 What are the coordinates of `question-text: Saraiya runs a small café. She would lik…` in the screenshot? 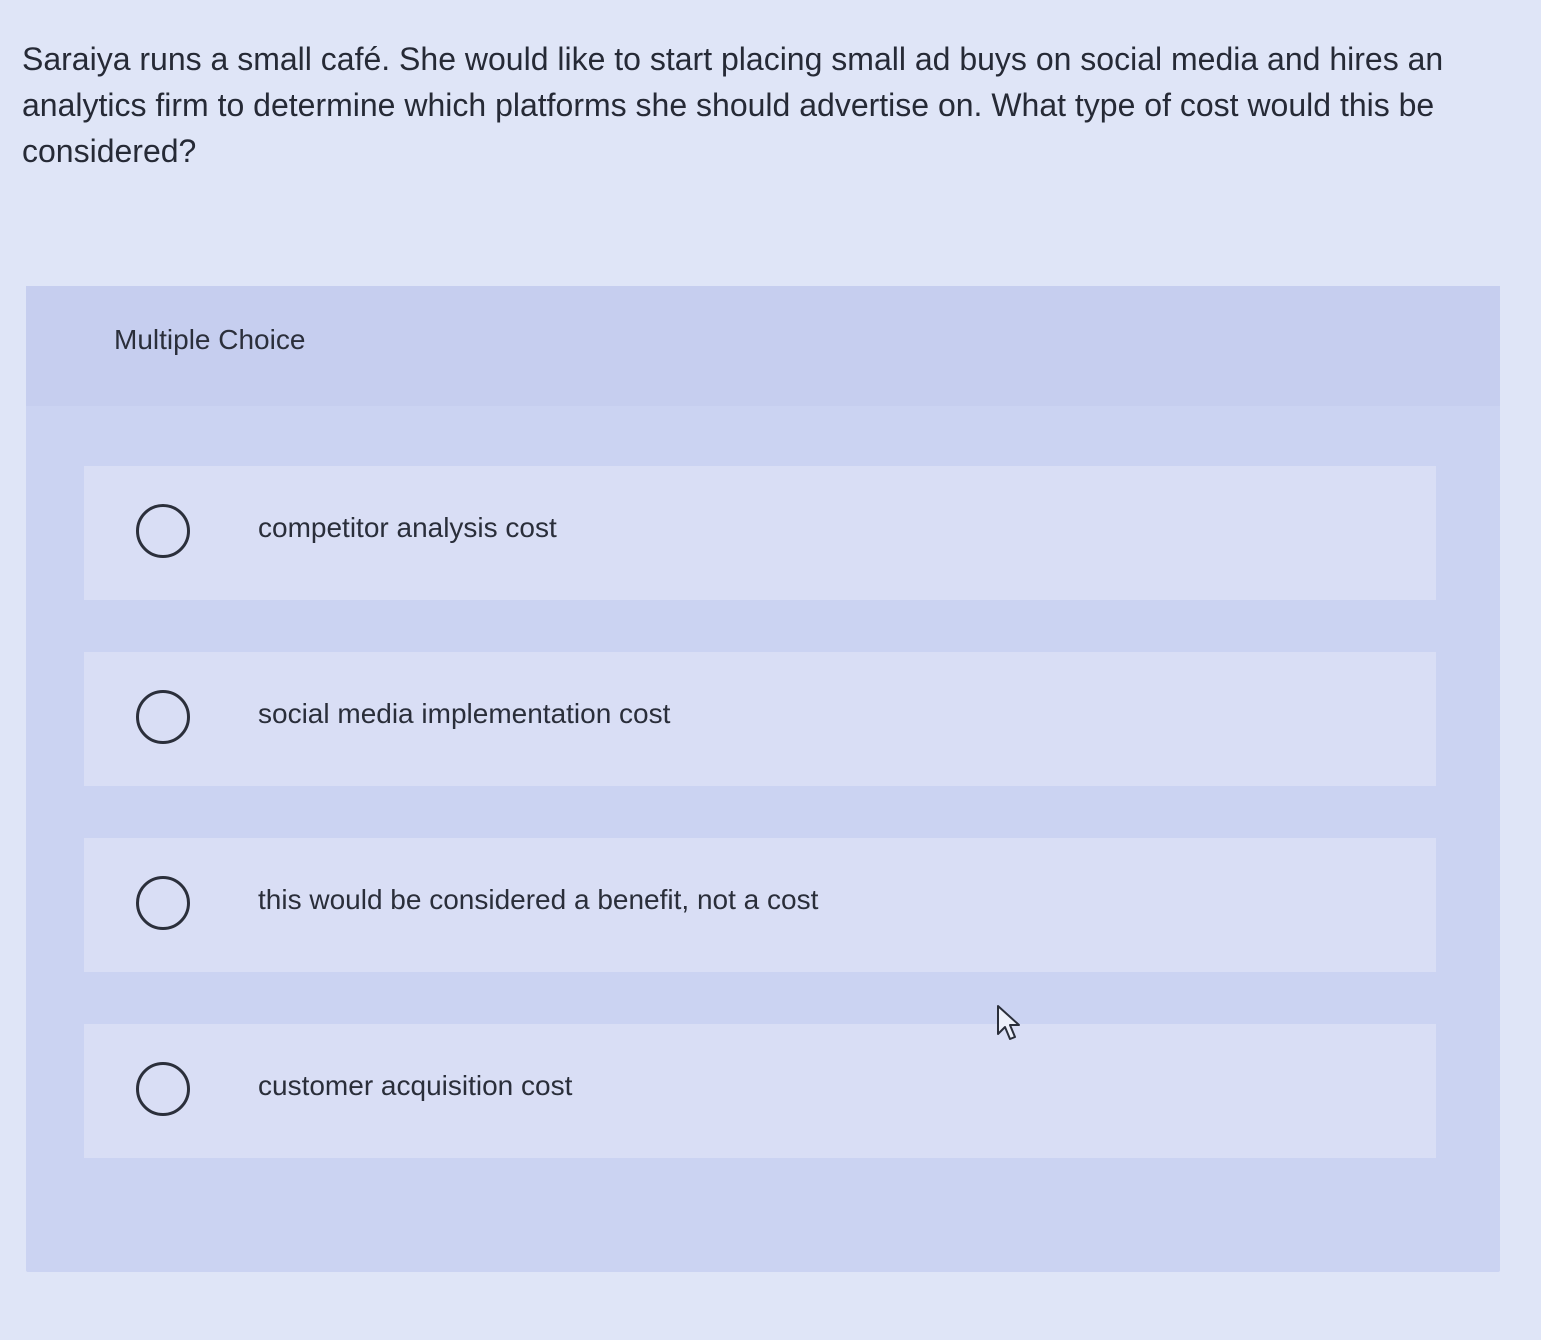 It's located at (733, 105).